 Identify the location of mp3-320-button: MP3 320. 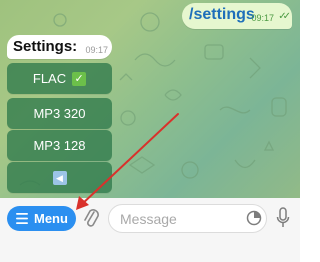
(59, 113).